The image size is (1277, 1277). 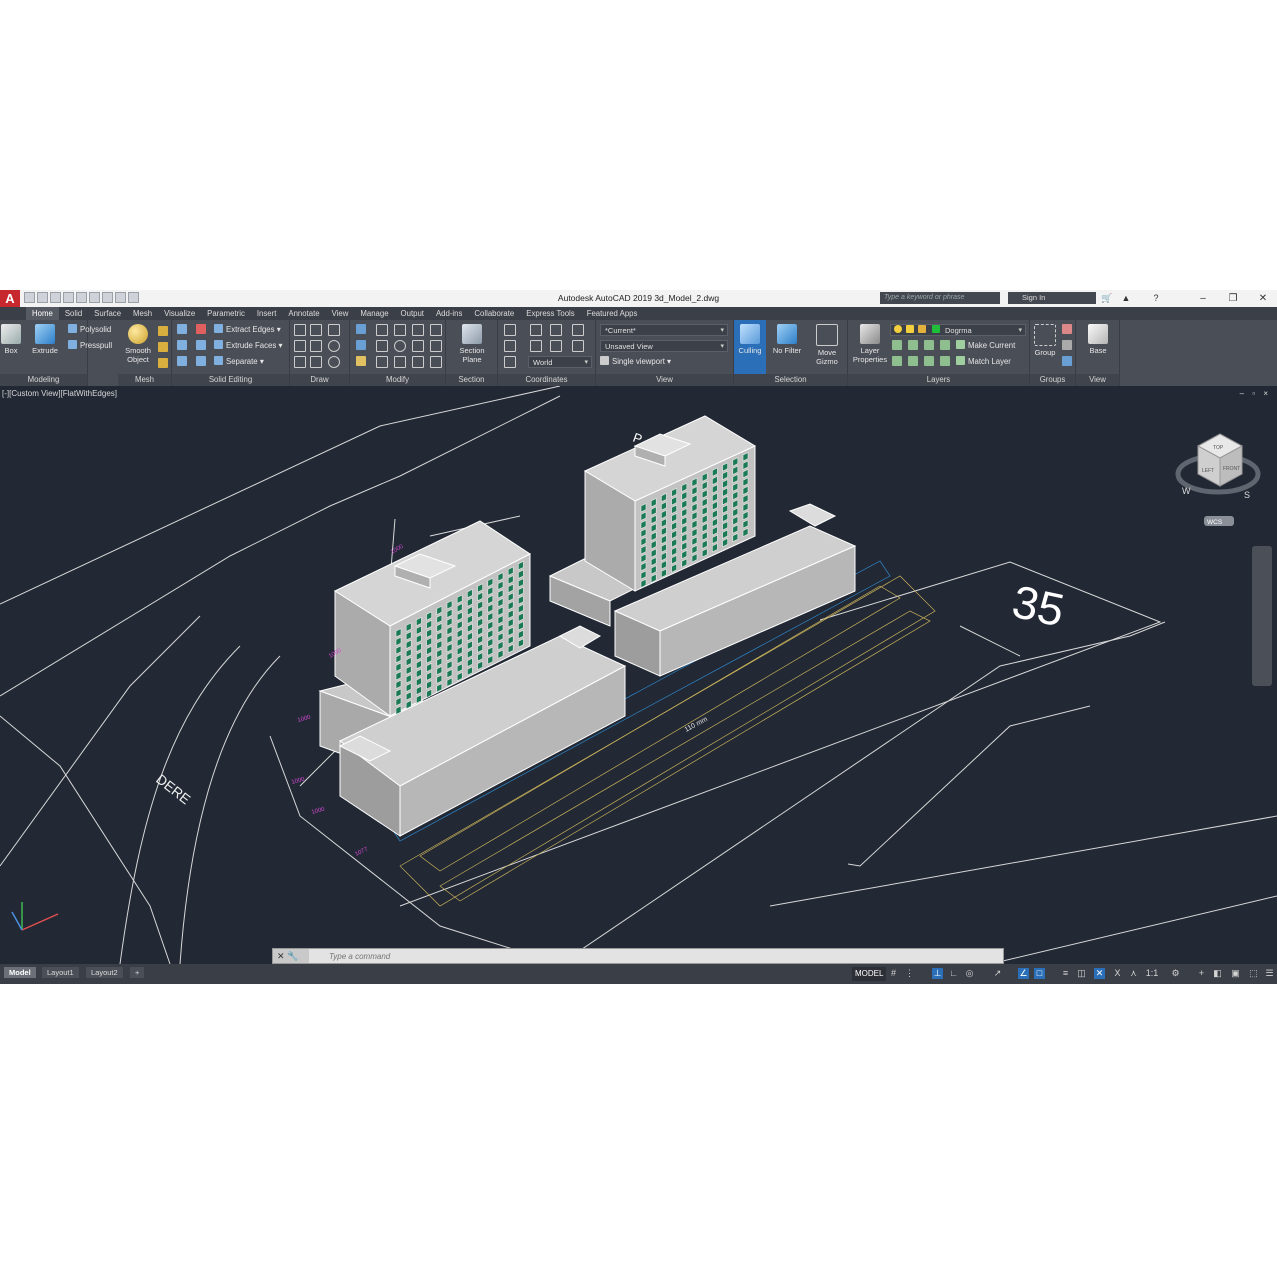 I want to click on cart-icon: 🛒, so click(x=1107, y=298).